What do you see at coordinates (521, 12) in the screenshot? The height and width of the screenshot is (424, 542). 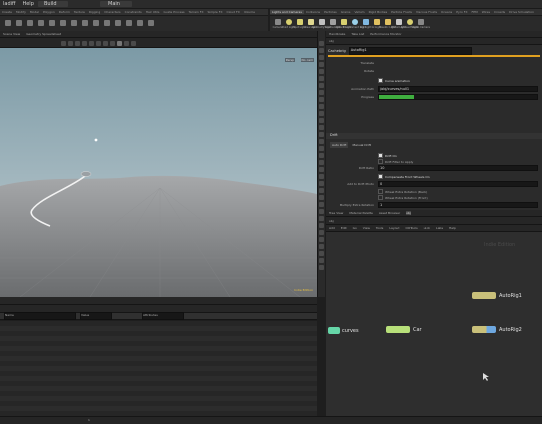 I see `shelf-tab: Drive Simulation` at bounding box center [521, 12].